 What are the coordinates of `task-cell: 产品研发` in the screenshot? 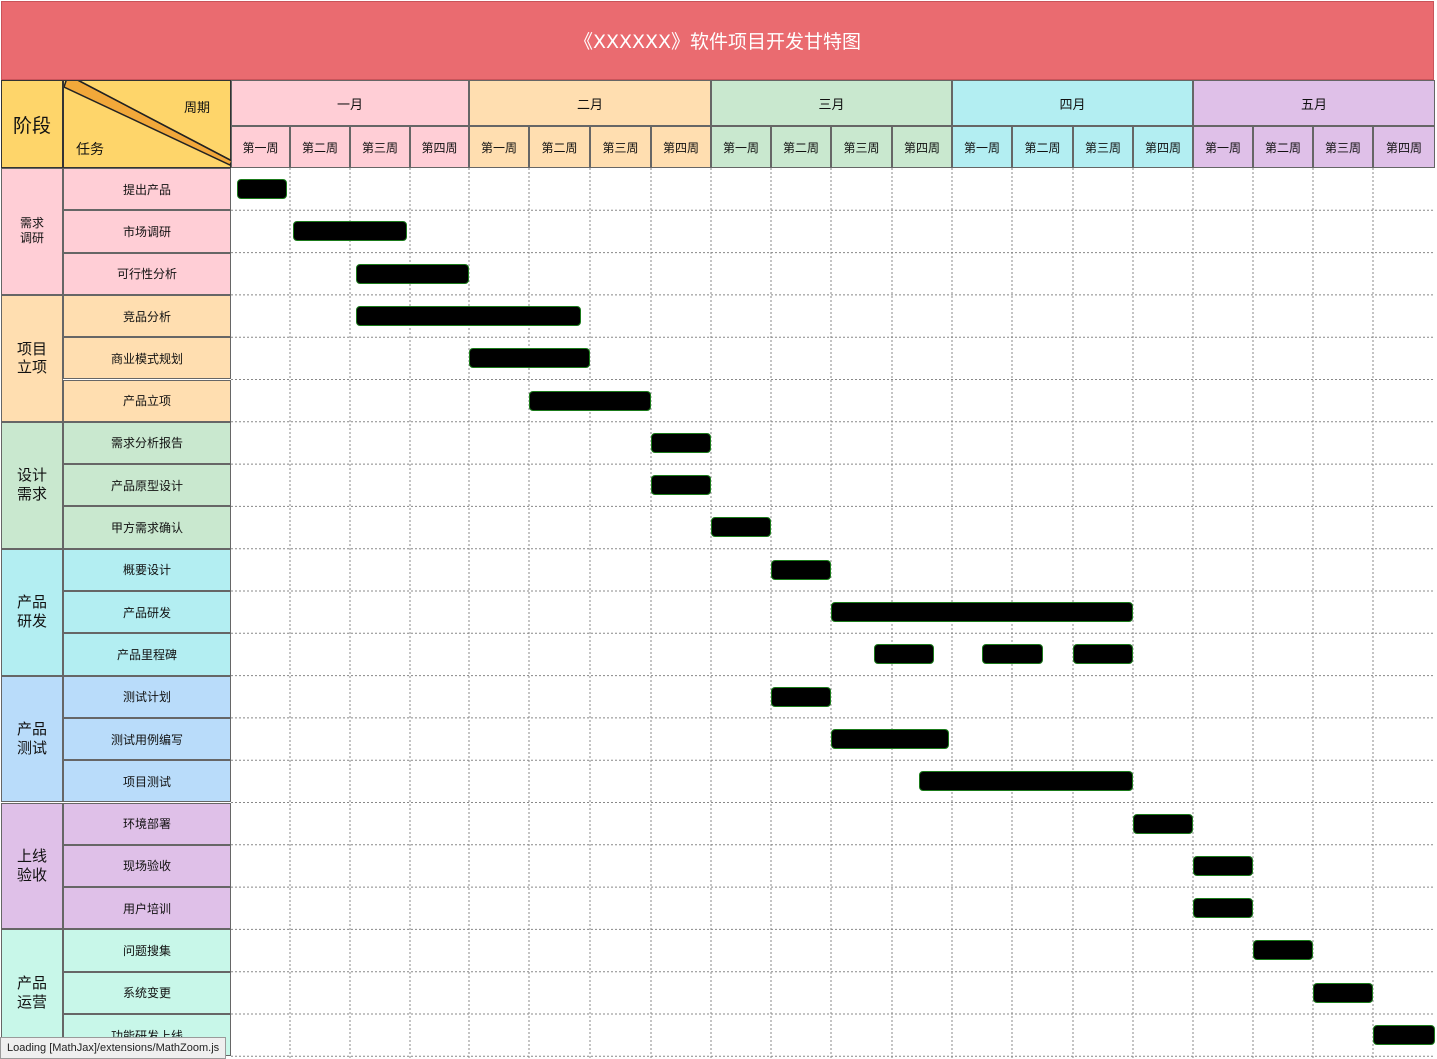 It's located at (147, 612).